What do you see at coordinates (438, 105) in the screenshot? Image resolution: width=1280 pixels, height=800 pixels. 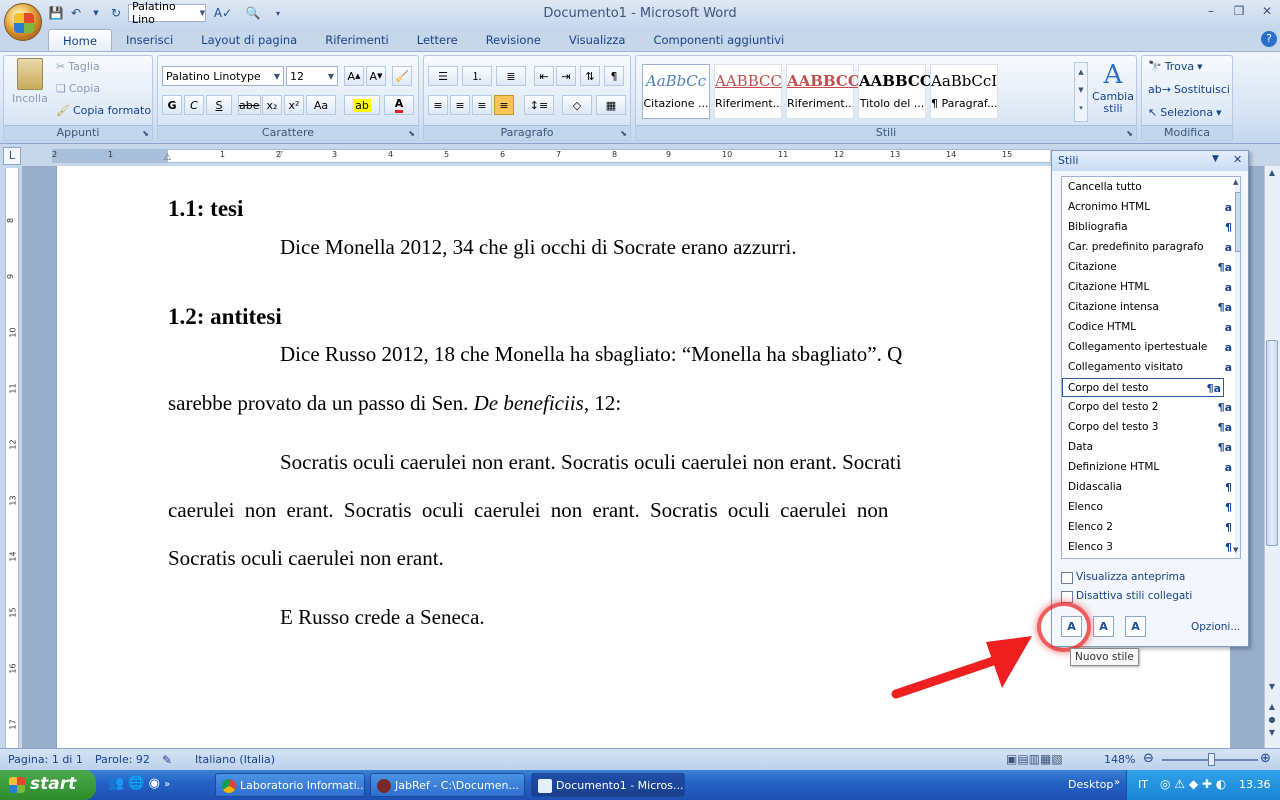 I see `align-left-button: ≡` at bounding box center [438, 105].